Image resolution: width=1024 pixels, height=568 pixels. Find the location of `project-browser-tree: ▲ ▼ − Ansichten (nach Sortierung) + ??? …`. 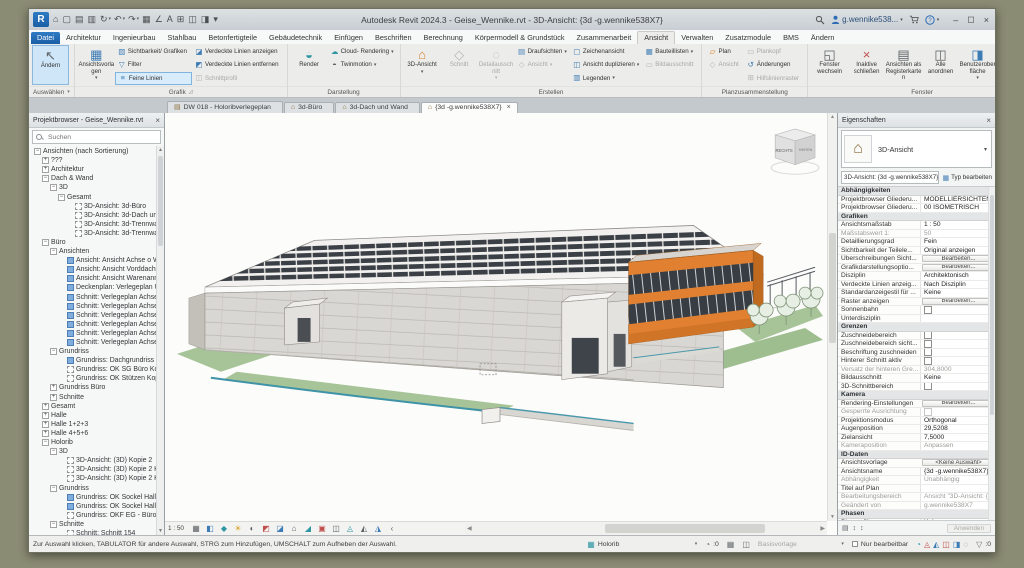

project-browser-tree: ▲ ▼ − Ansichten (nach Sortierung) + ??? … is located at coordinates (96, 340).